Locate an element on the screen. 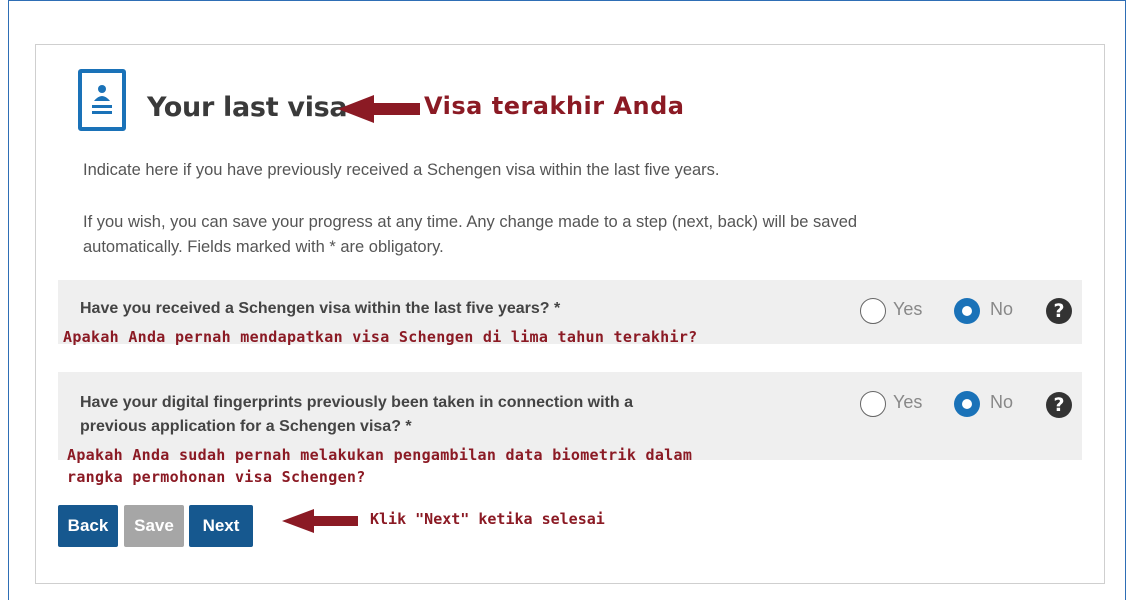 This screenshot has width=1133, height=600. question-1-no-label: No is located at coordinates (1001, 309).